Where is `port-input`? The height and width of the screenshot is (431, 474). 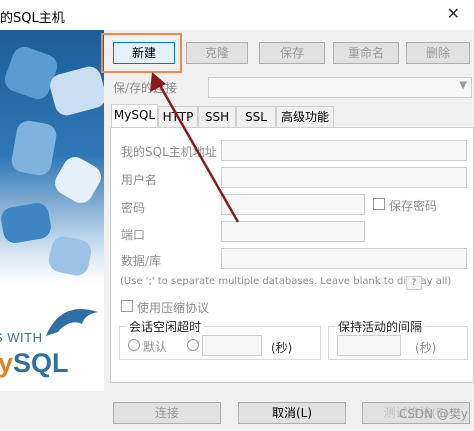
port-input is located at coordinates (293, 231).